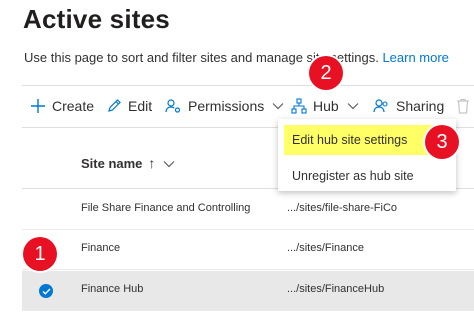 This screenshot has width=474, height=312. I want to click on site-name-cell: Finance, so click(100, 248).